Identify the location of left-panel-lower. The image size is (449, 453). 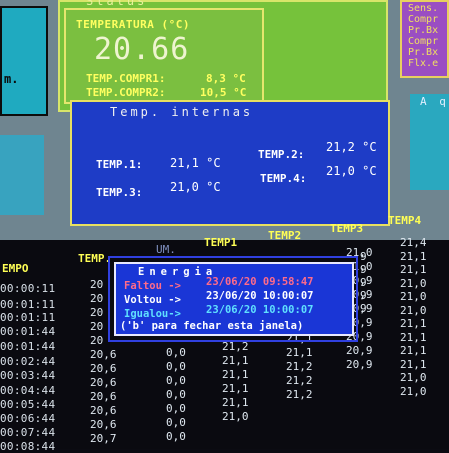
(22, 175).